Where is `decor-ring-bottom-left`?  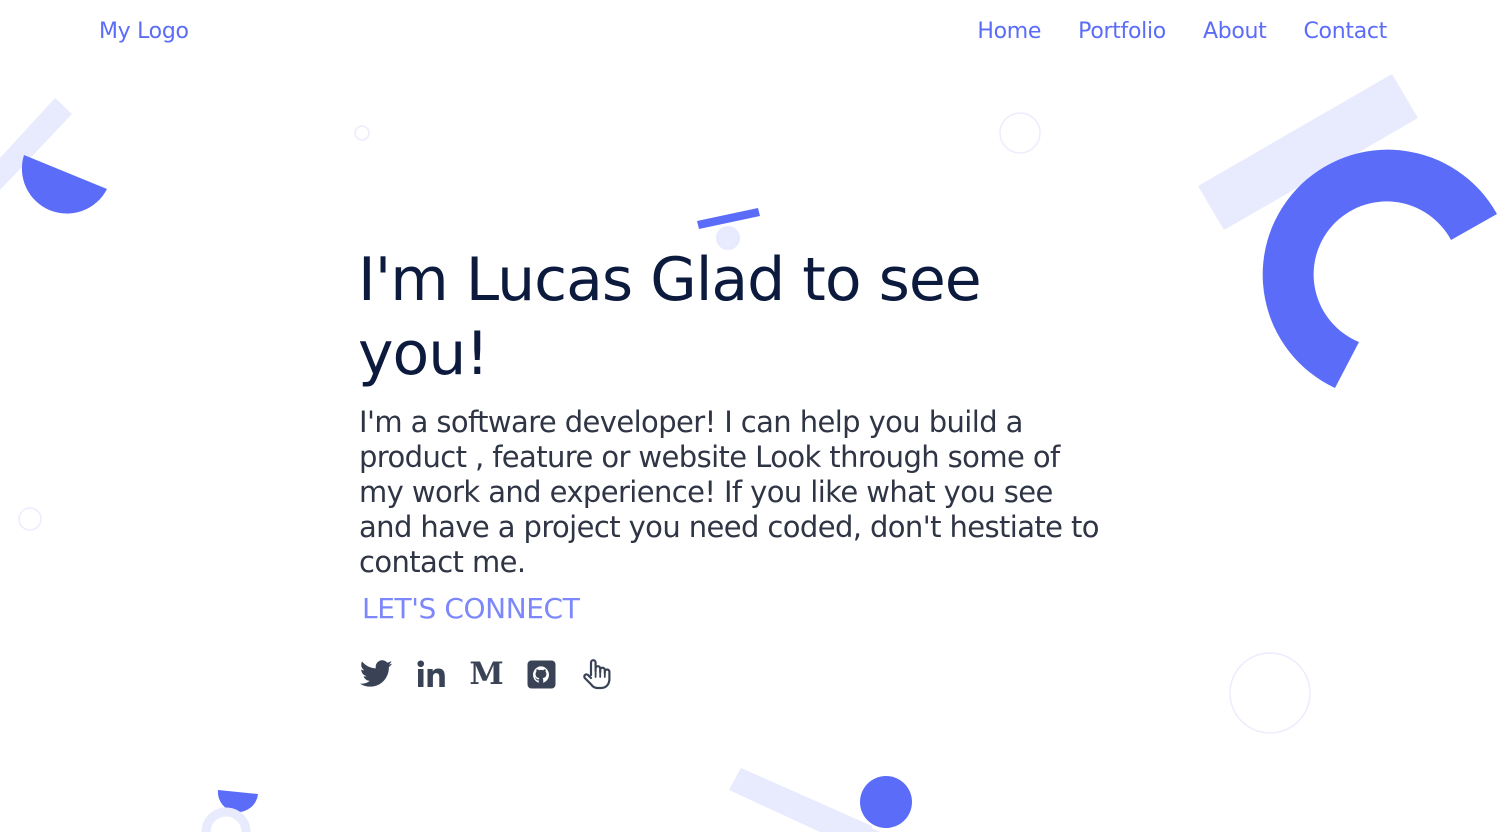
decor-ring-bottom-left is located at coordinates (226, 819).